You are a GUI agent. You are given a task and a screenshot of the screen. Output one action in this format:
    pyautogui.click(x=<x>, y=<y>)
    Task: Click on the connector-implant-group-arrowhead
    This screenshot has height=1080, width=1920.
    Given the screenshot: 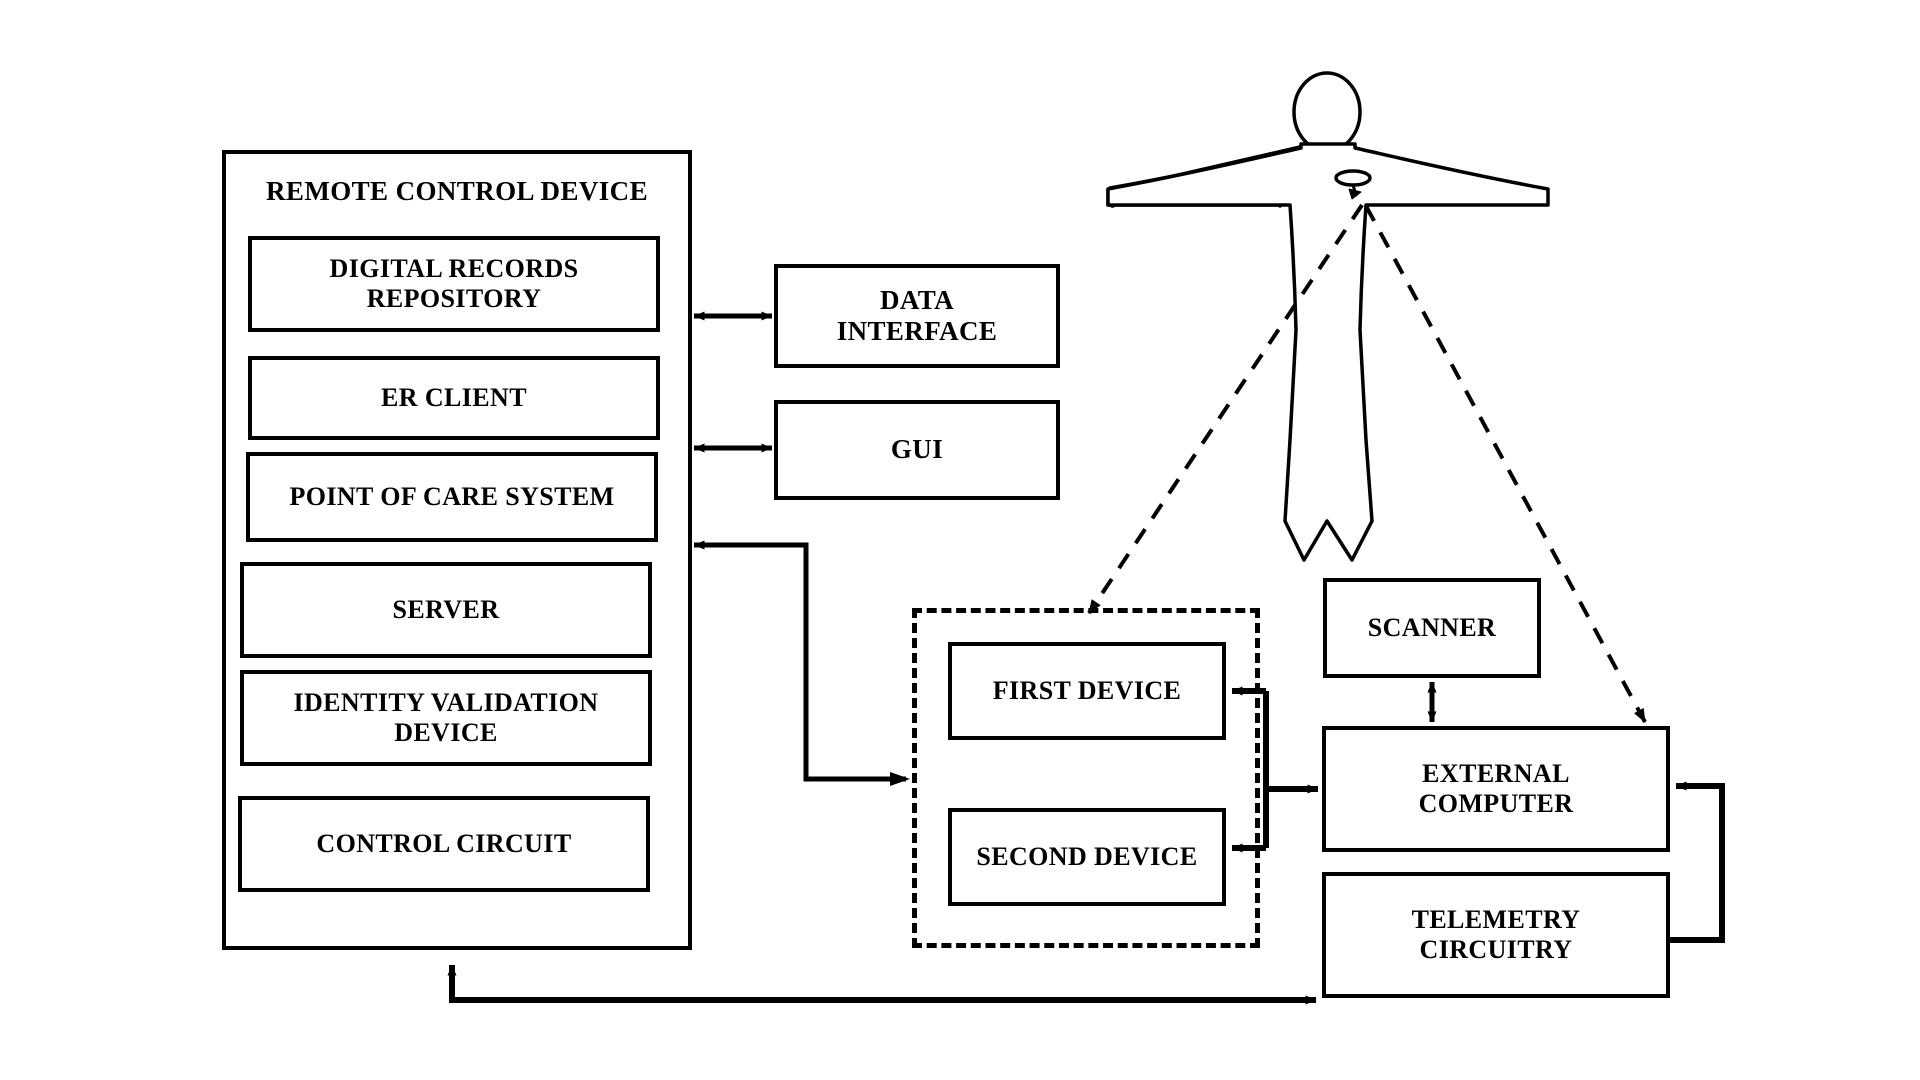 What is the action you would take?
    pyautogui.click(x=900, y=779)
    